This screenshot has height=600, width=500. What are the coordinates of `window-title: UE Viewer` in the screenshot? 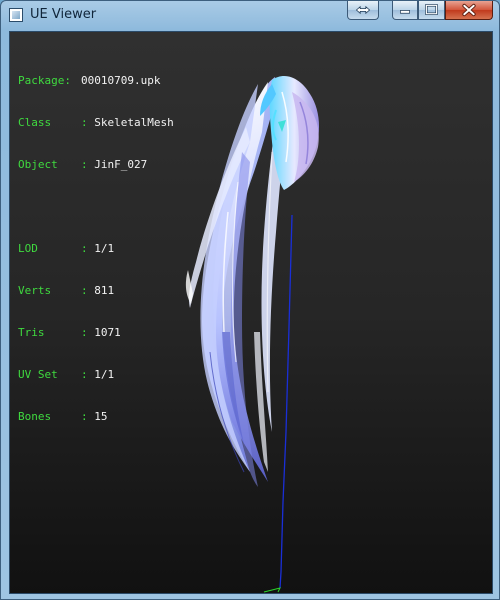 It's located at (63, 14).